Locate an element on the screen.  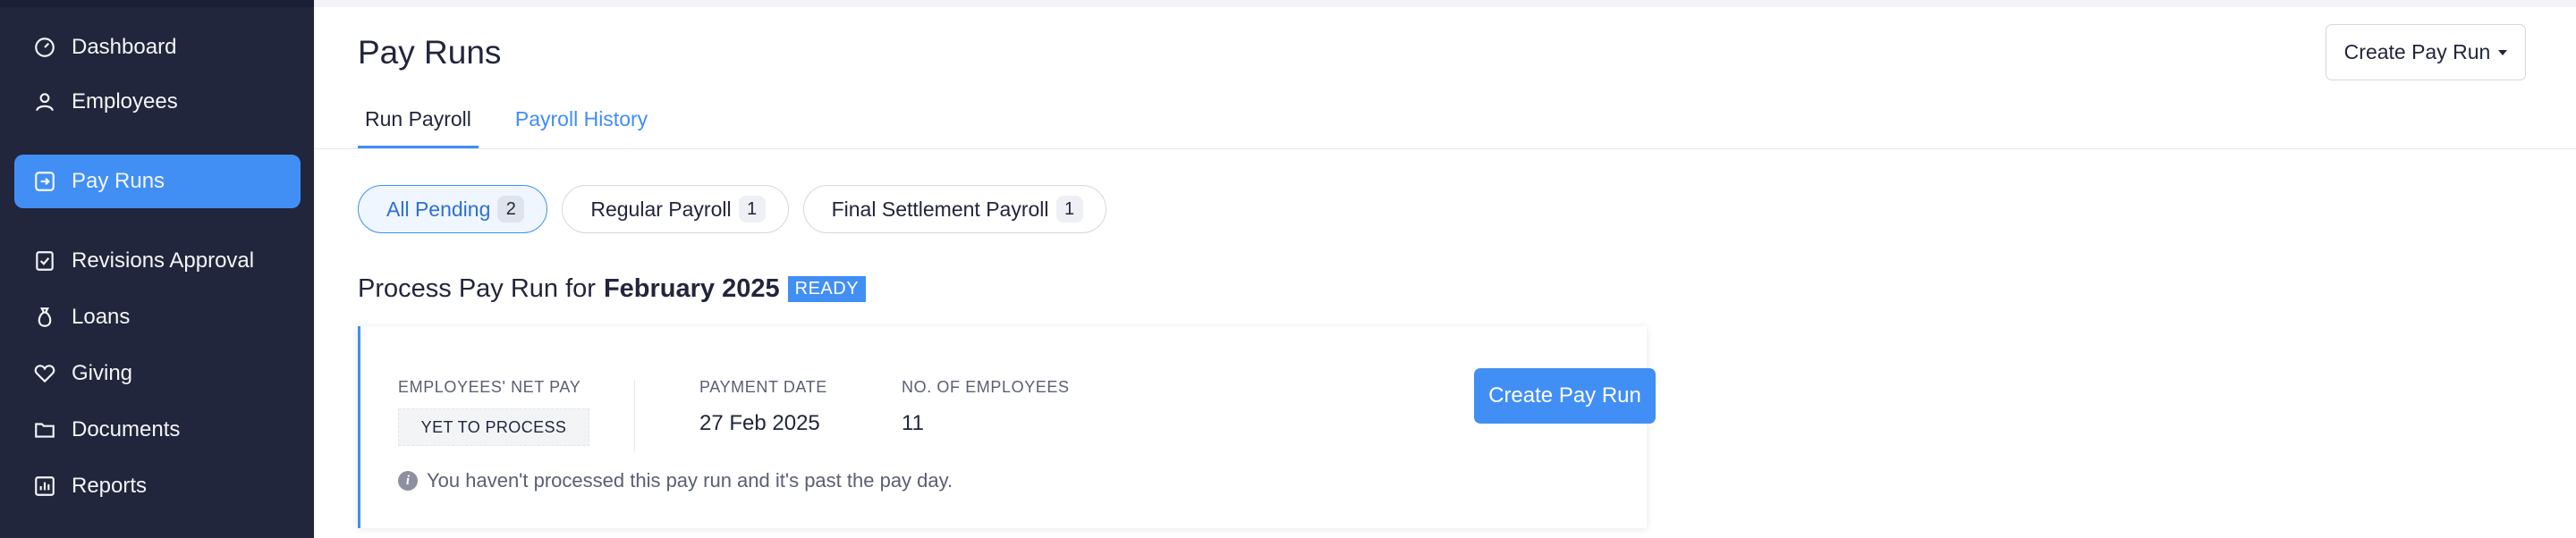
user-icon is located at coordinates (44, 101).